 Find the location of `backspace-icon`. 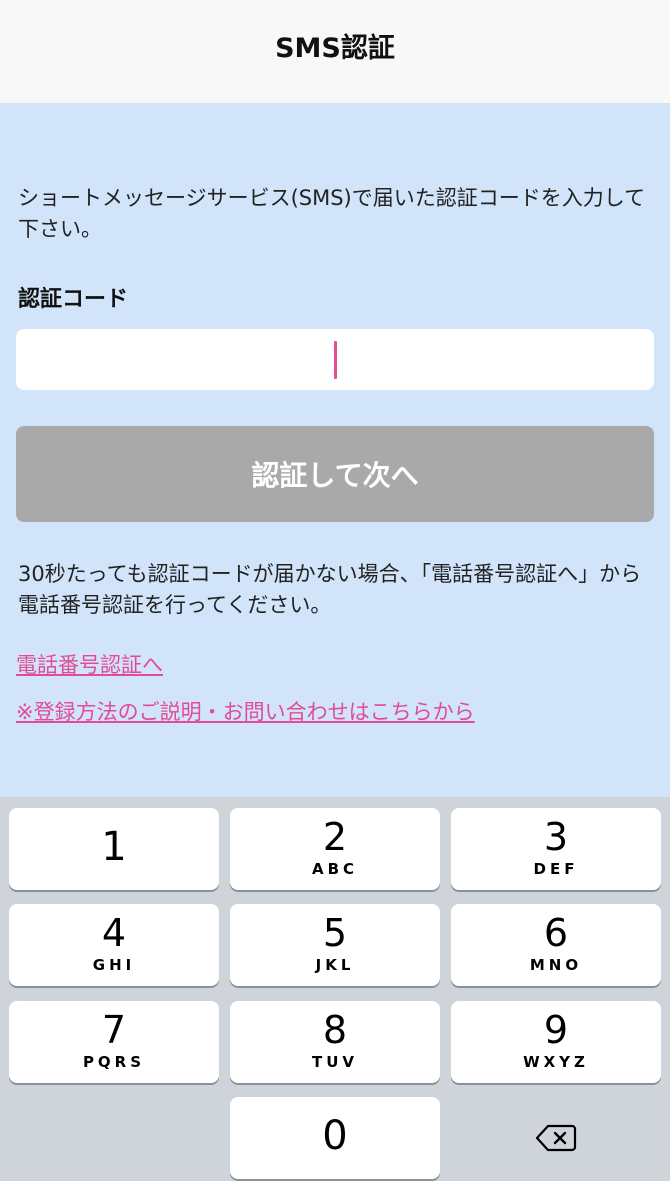

backspace-icon is located at coordinates (556, 1138).